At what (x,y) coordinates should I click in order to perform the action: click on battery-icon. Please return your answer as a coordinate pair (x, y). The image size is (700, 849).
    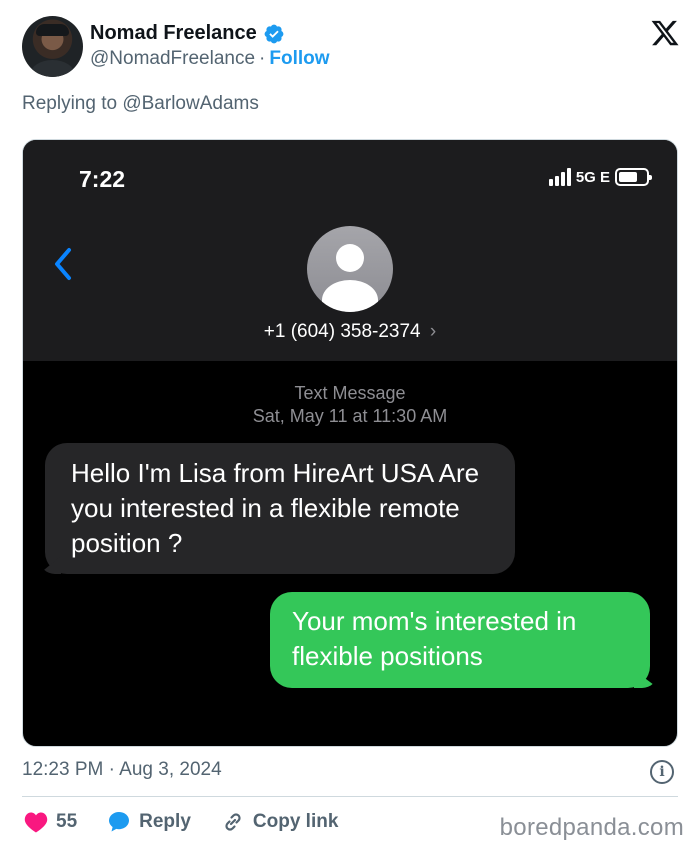
    Looking at the image, I should click on (633, 177).